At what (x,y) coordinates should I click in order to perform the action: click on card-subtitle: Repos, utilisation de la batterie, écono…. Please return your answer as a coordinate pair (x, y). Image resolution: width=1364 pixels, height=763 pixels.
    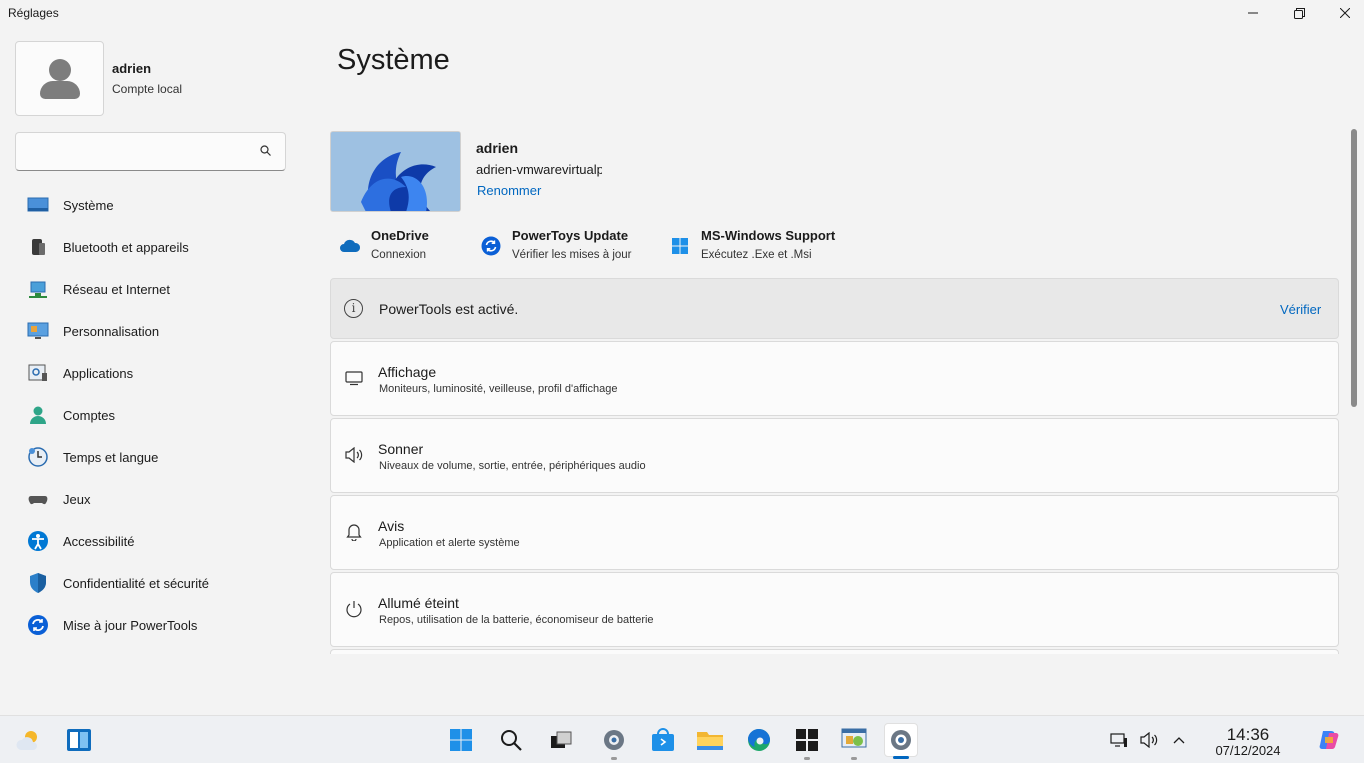
    Looking at the image, I should click on (516, 620).